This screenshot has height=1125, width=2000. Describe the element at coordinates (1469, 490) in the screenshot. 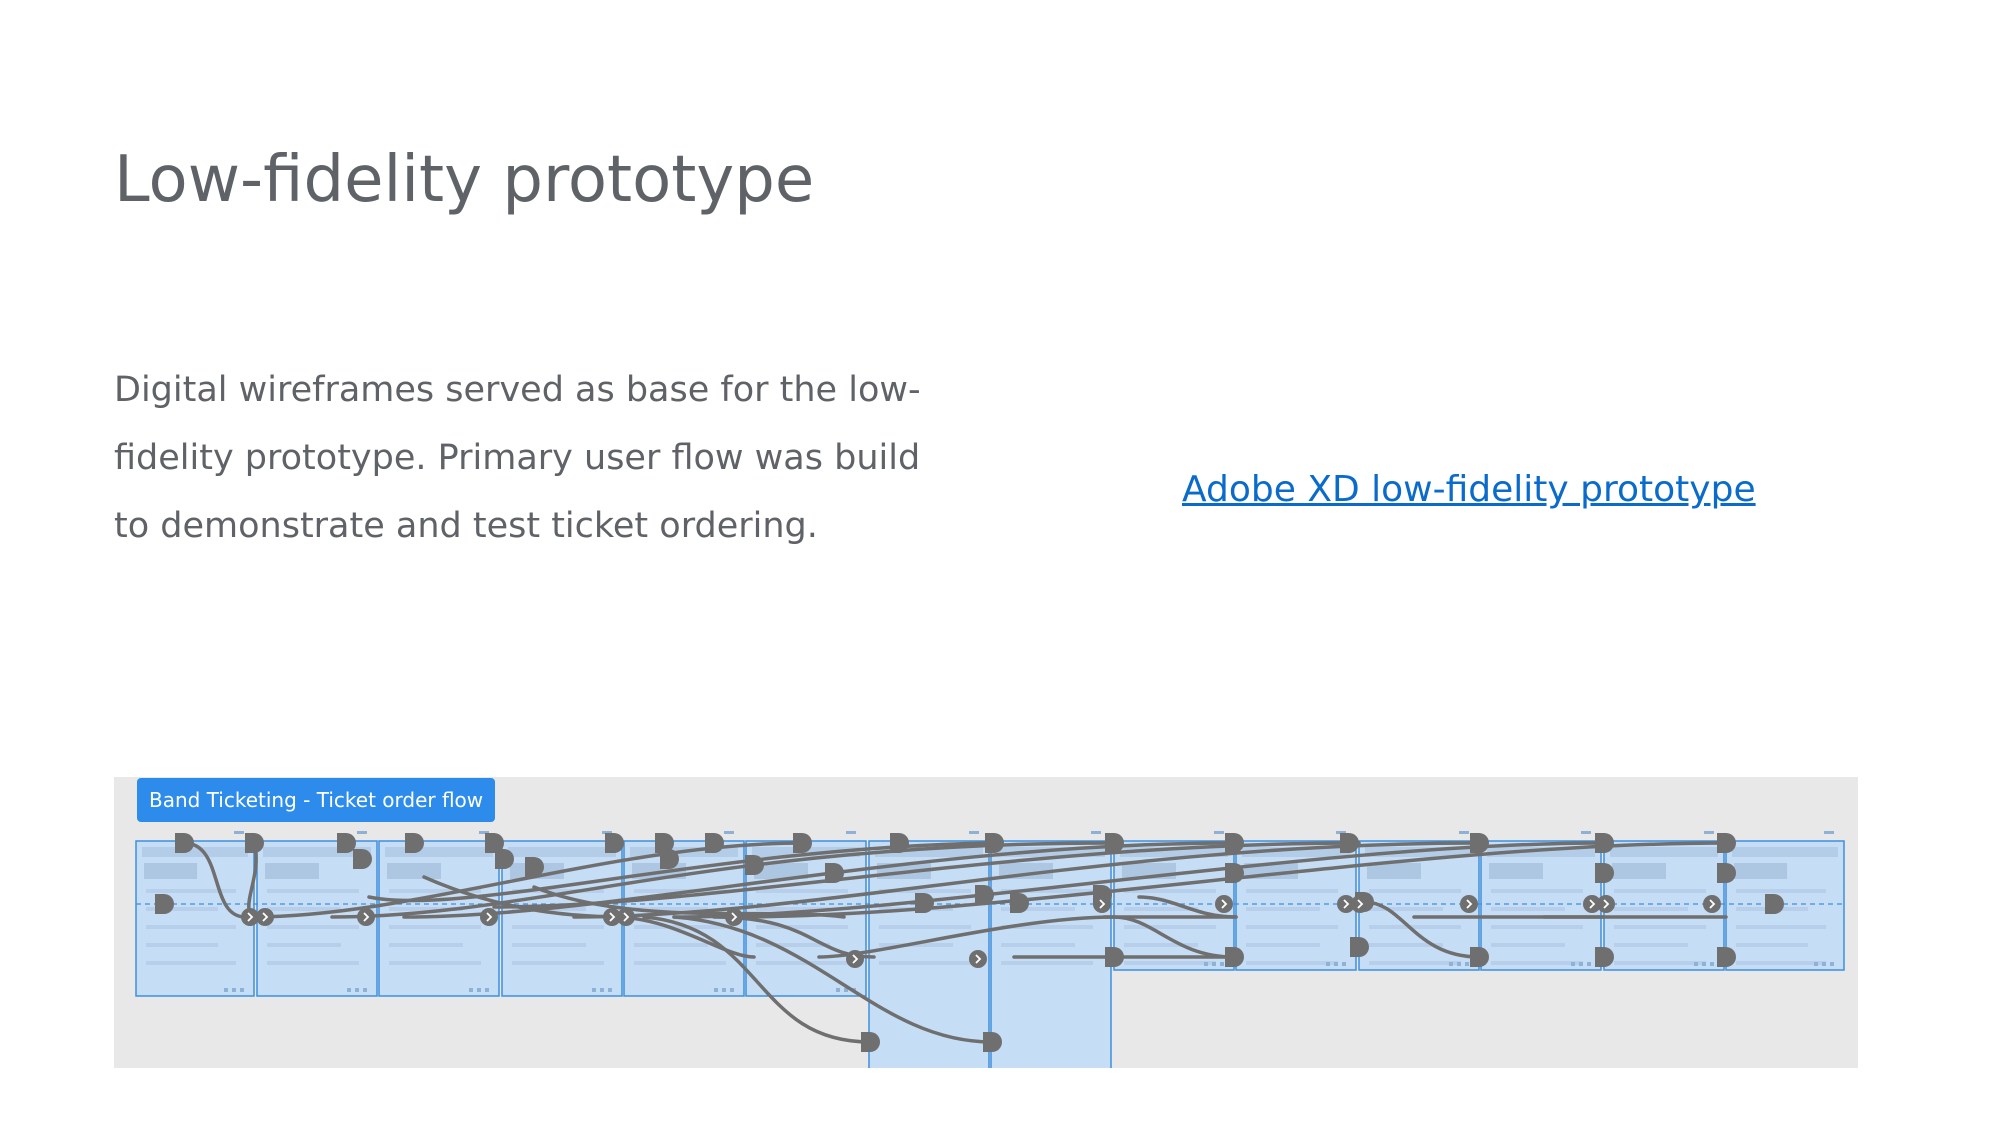

I see `adobe-xd-prototype-link: Adobe XD low-fidelity prototype` at that location.